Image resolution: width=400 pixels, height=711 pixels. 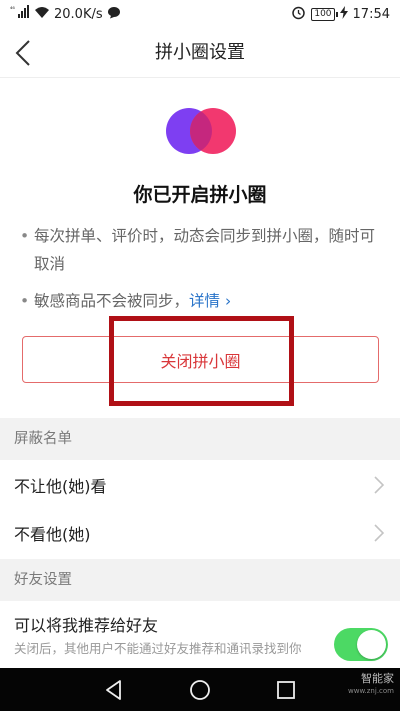 What do you see at coordinates (78, 14) in the screenshot?
I see `network-speed: 20.0K/s` at bounding box center [78, 14].